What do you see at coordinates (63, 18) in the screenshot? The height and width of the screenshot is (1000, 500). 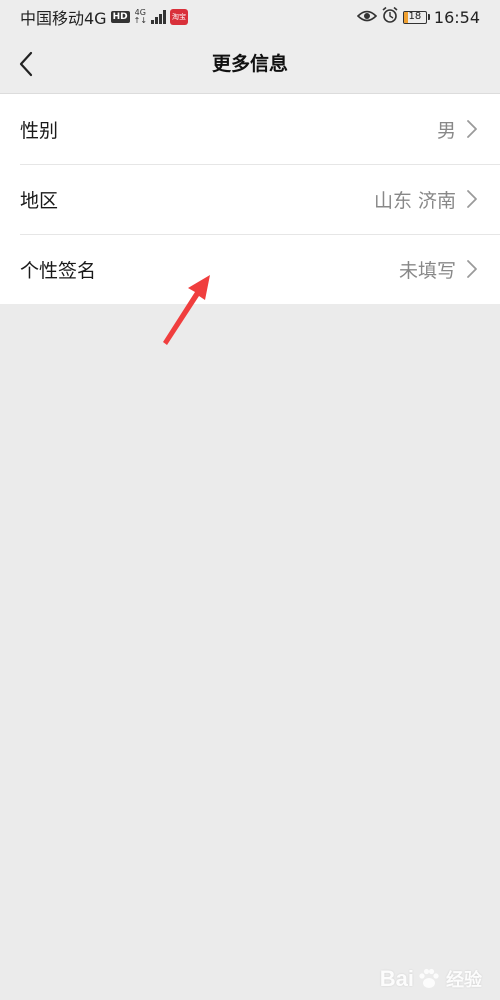 I see `carrier-label: 中国移动4G` at bounding box center [63, 18].